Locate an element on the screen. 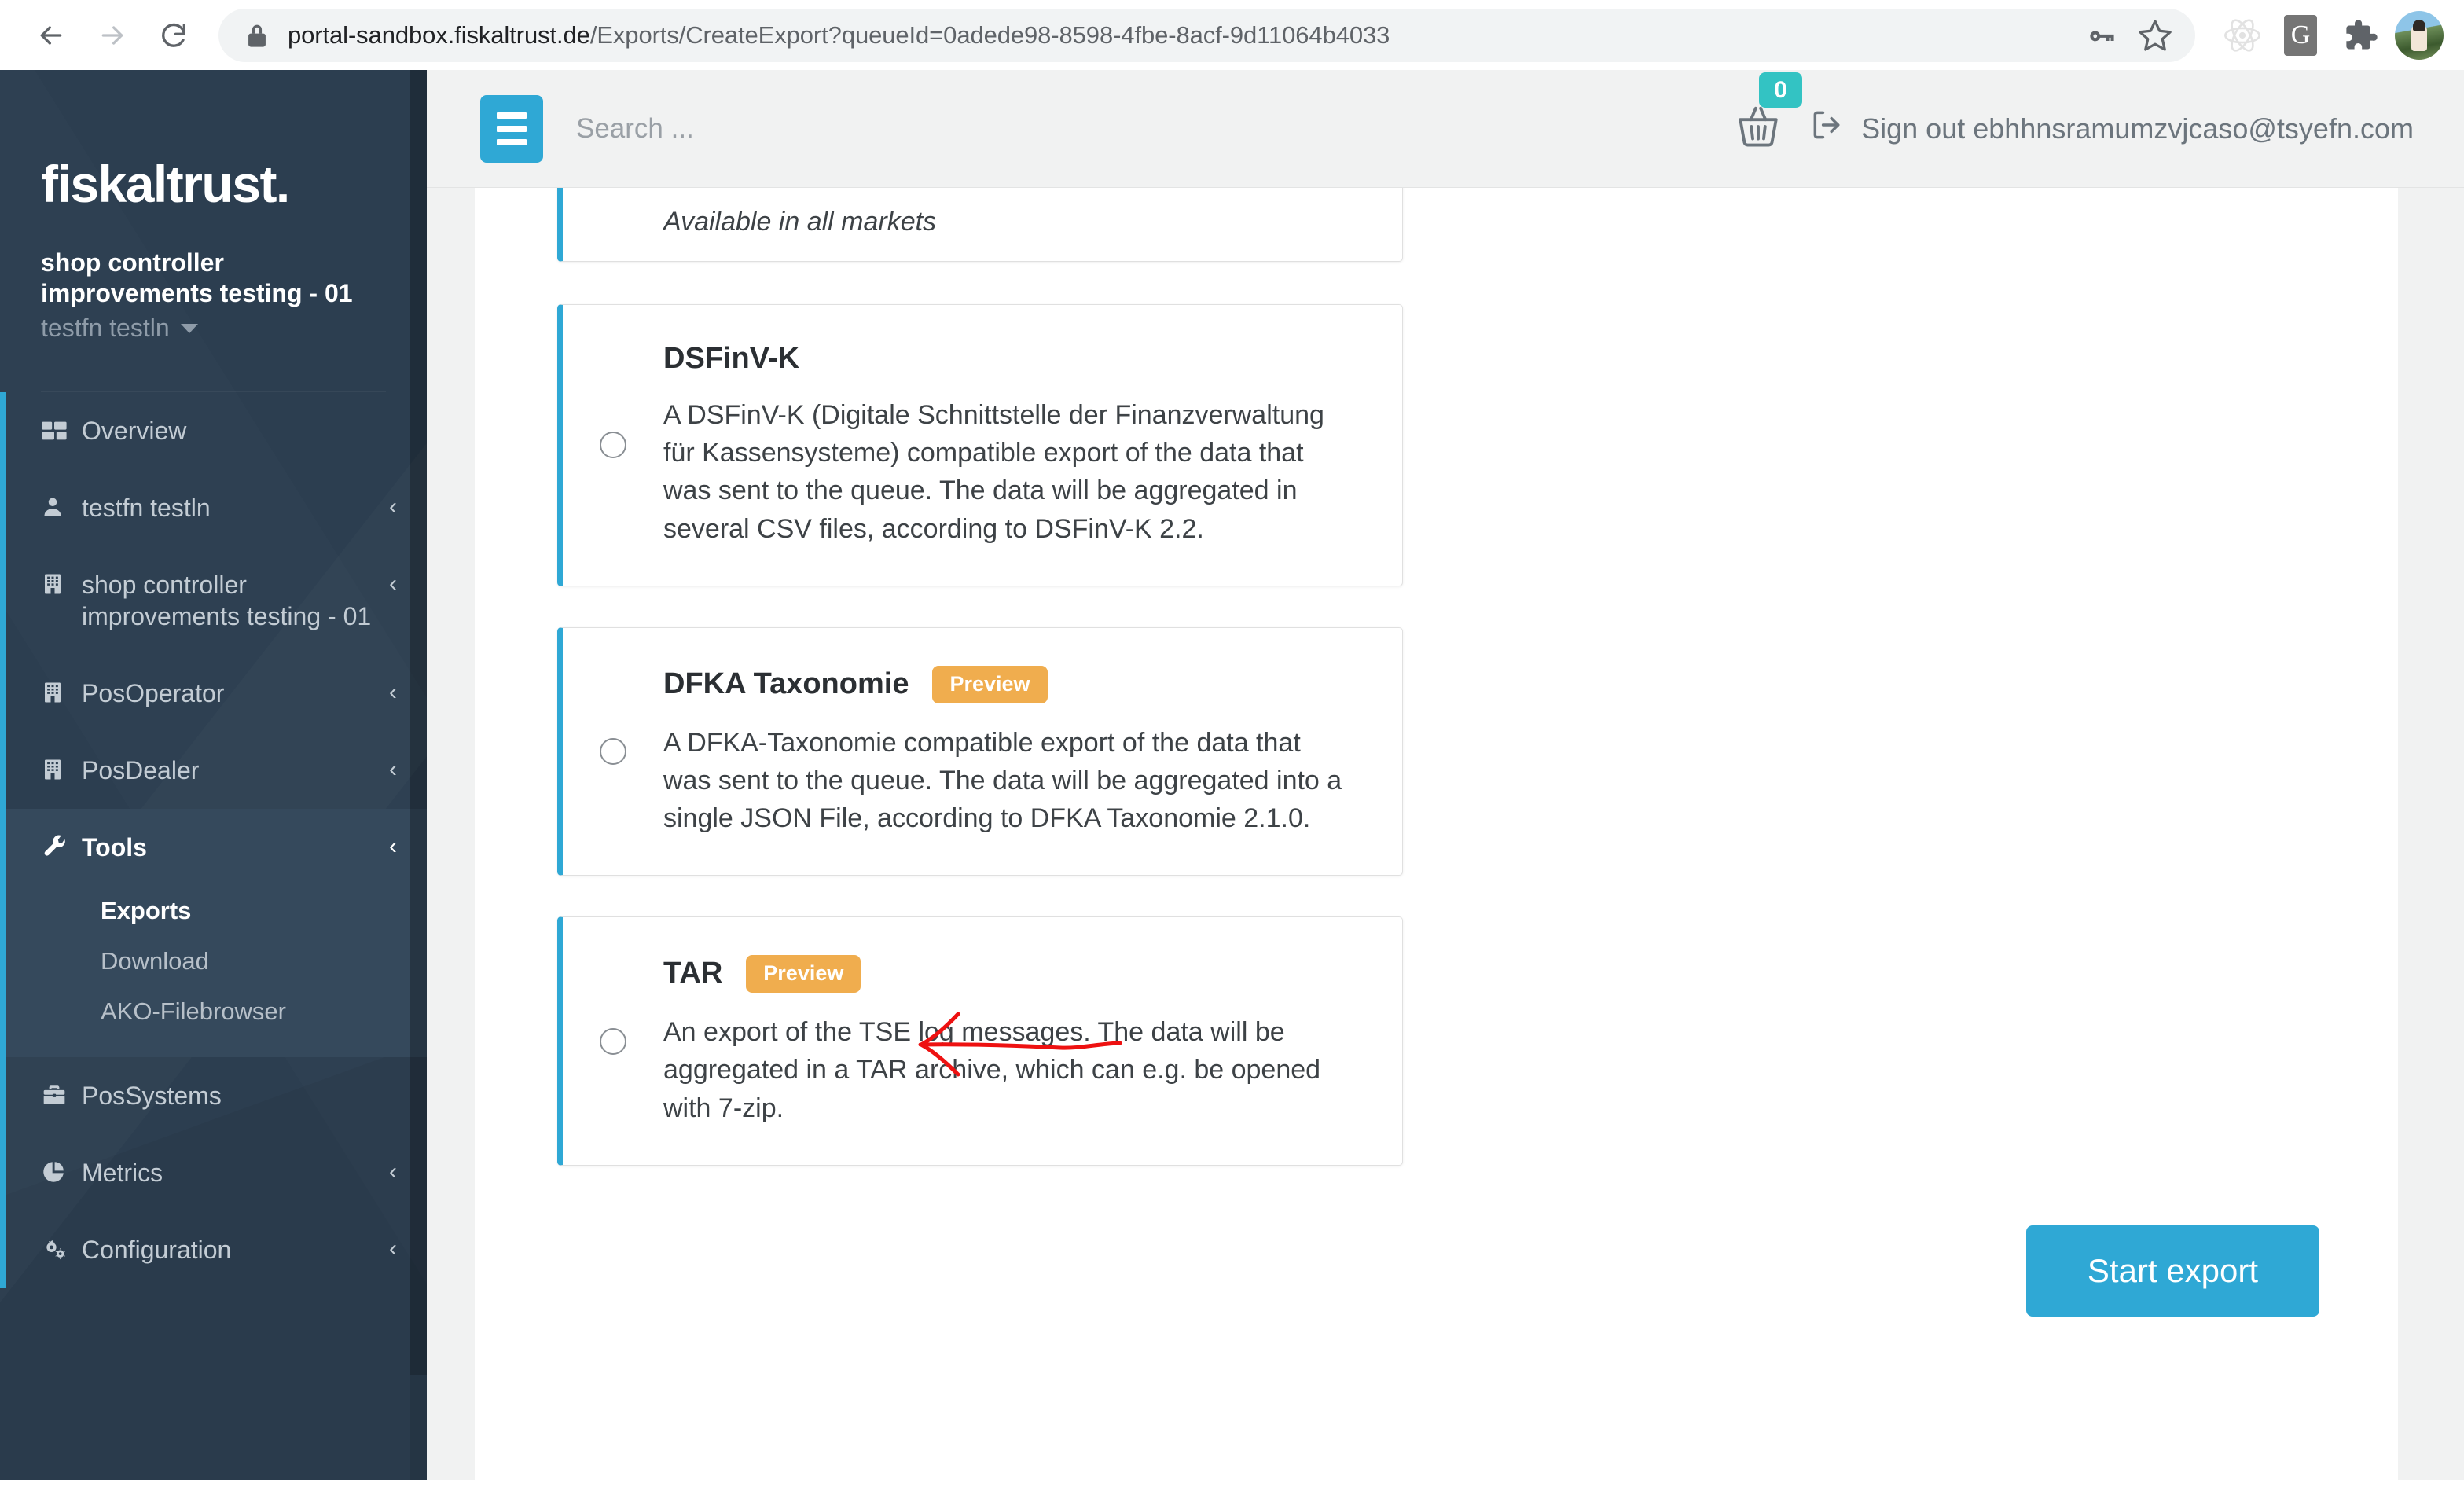  sidebar-item-tools: Tools ‹ is located at coordinates (213, 847).